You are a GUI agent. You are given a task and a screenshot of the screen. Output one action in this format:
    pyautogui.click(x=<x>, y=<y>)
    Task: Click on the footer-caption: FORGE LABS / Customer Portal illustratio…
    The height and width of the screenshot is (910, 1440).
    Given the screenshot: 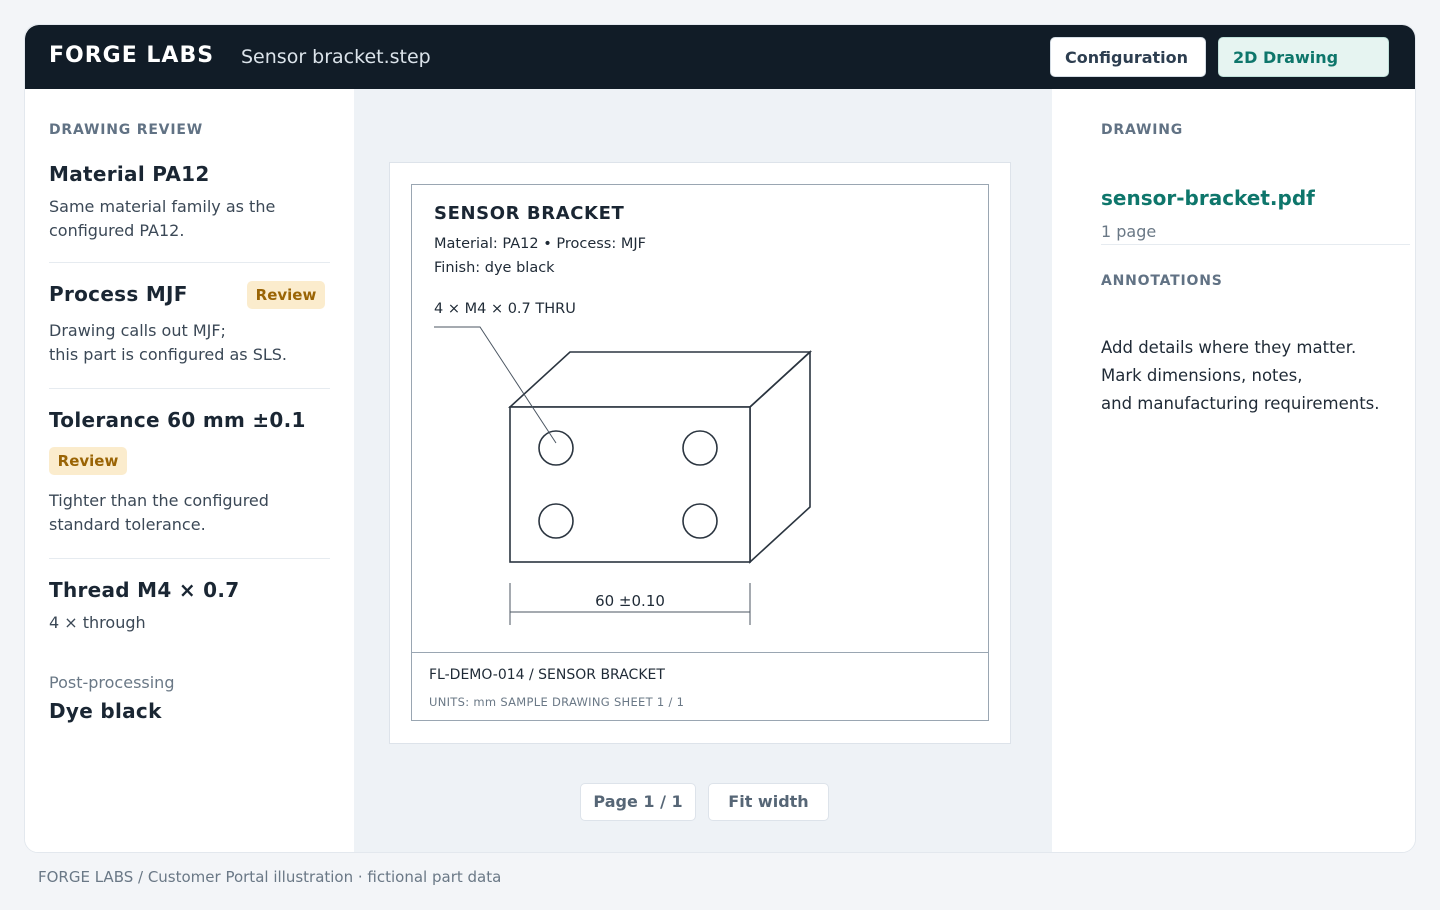 What is the action you would take?
    pyautogui.click(x=270, y=877)
    